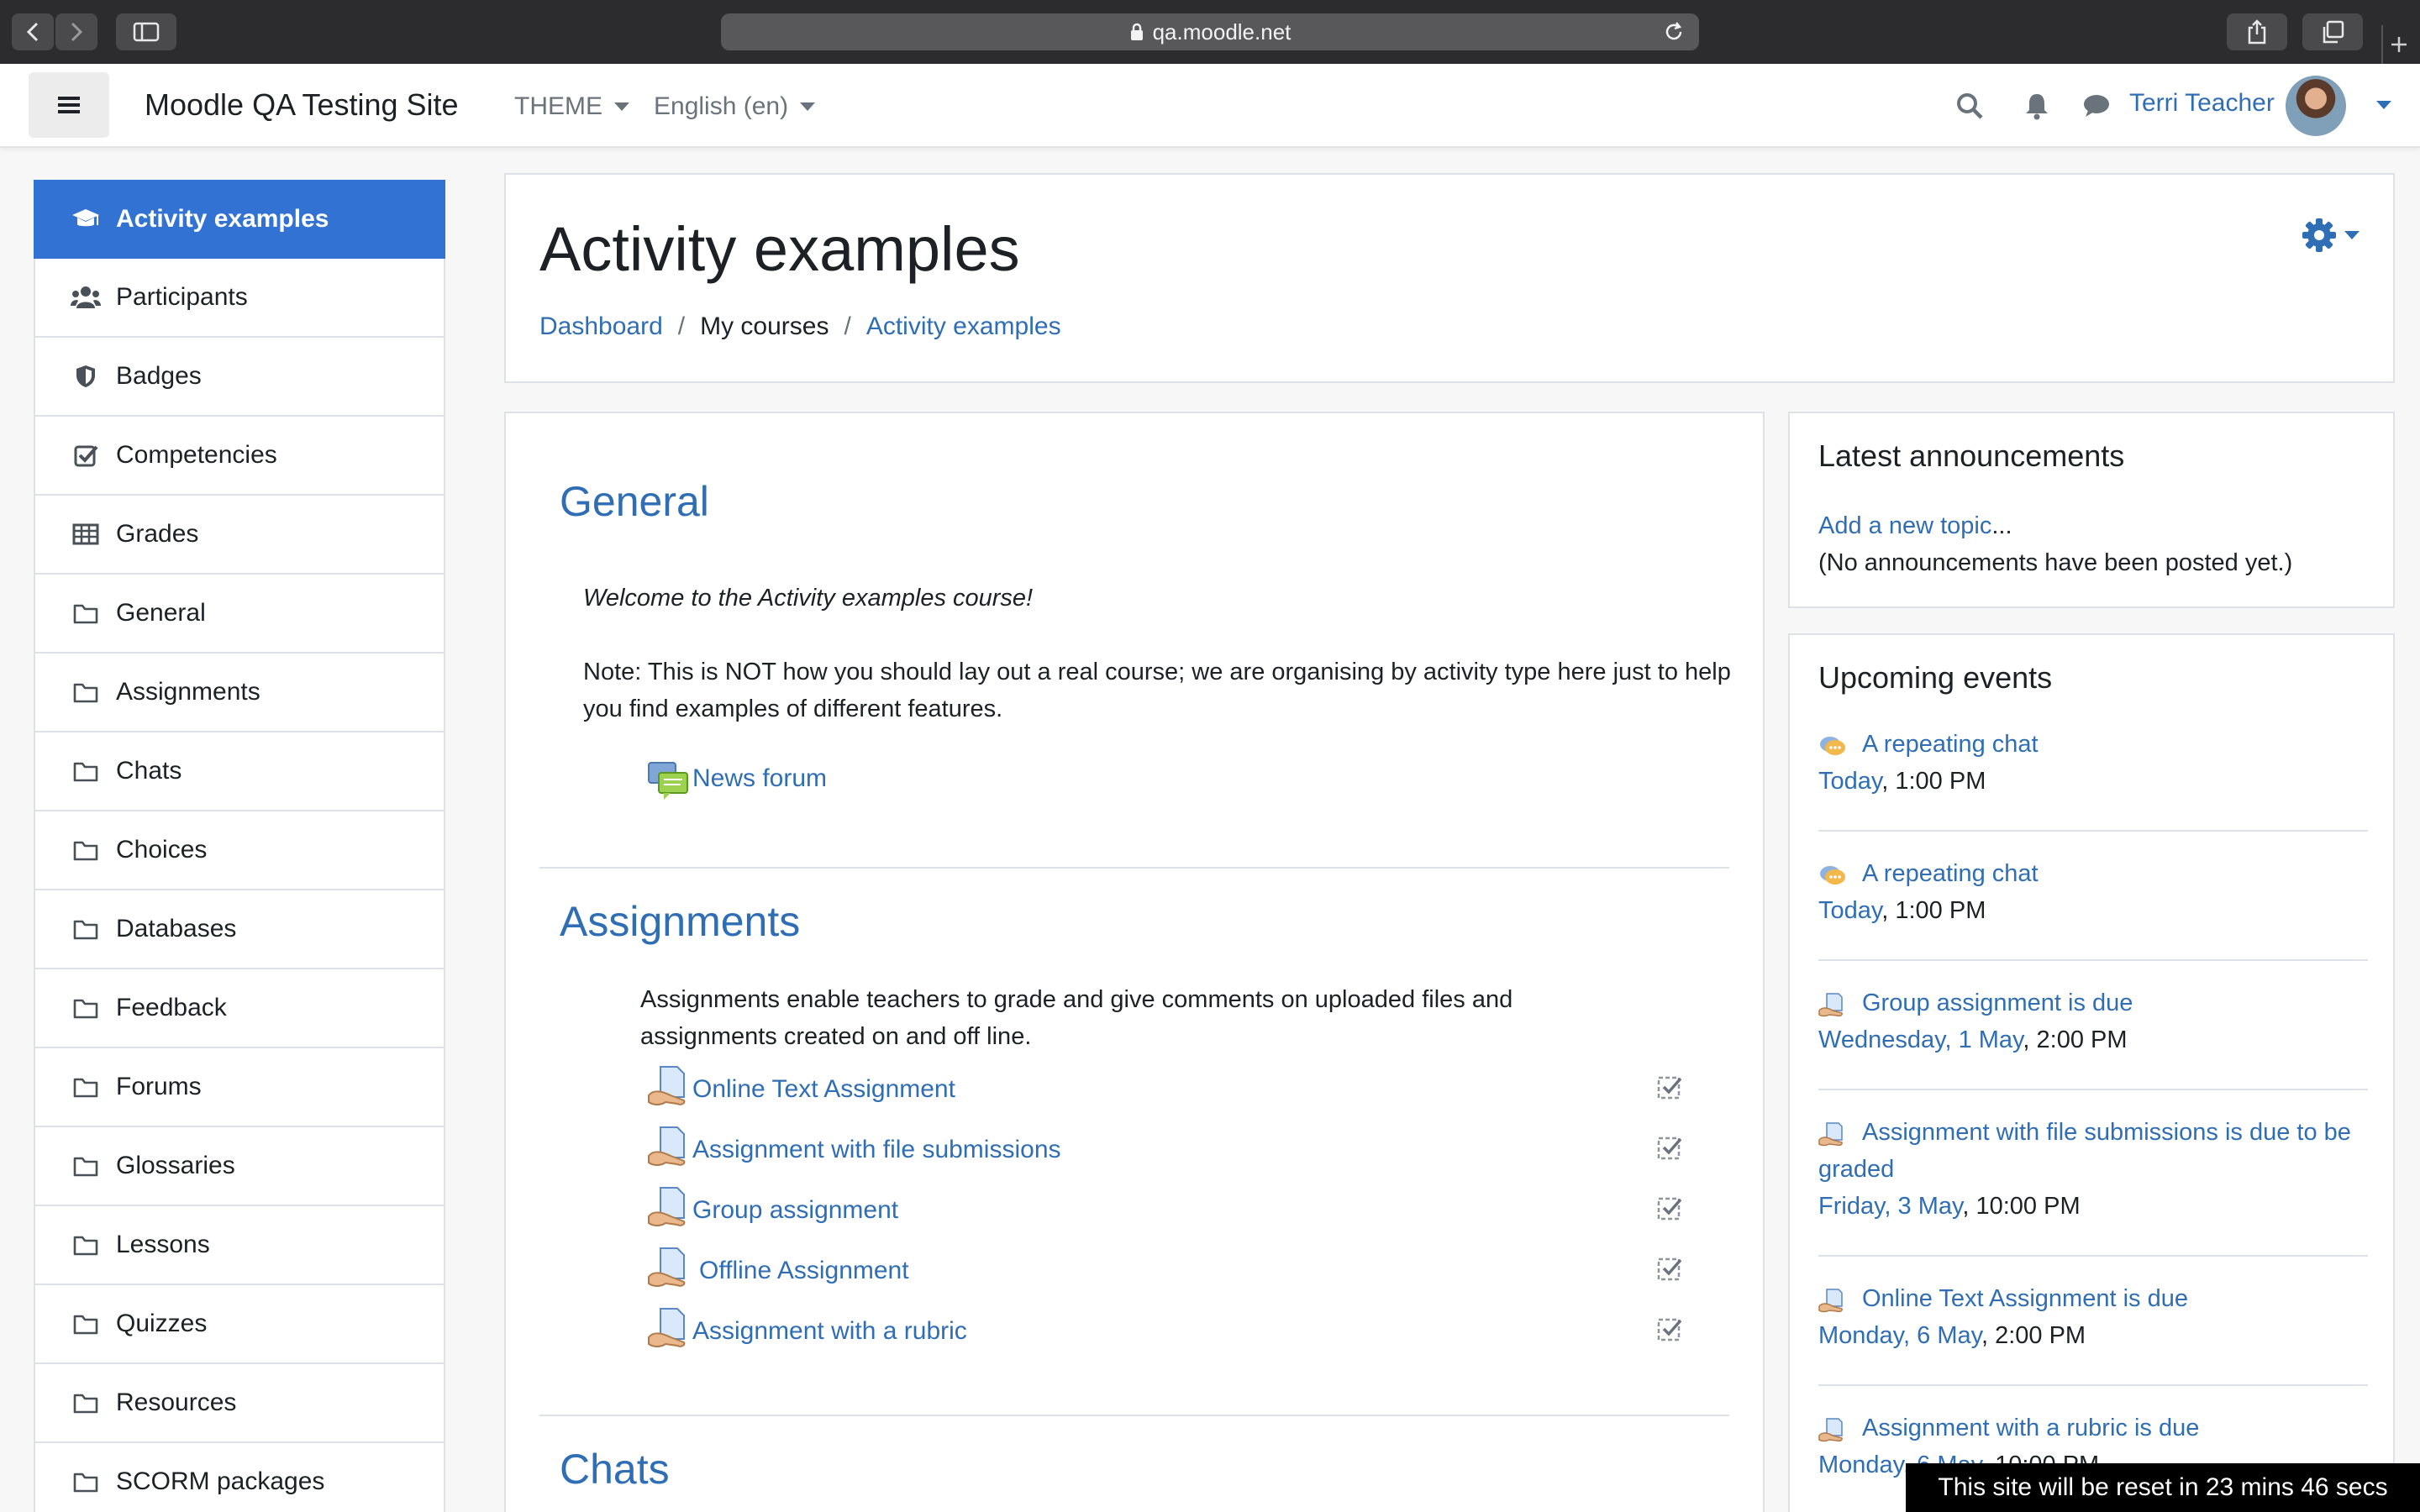  What do you see at coordinates (759, 778) in the screenshot?
I see `activity-link: News forum` at bounding box center [759, 778].